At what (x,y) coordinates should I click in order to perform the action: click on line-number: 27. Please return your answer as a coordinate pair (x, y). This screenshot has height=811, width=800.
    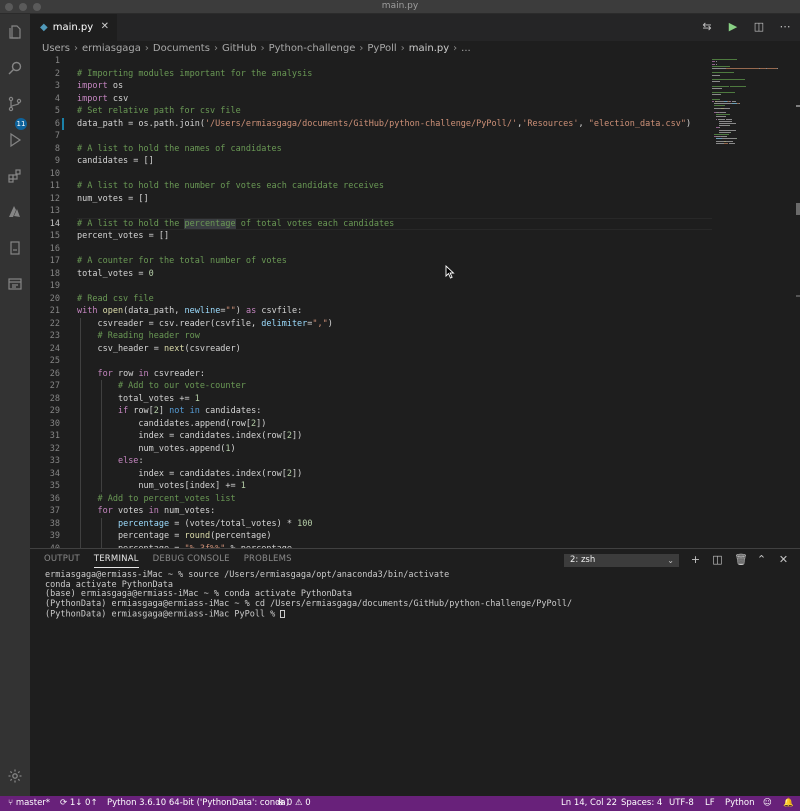
    Looking at the image, I should click on (54, 386).